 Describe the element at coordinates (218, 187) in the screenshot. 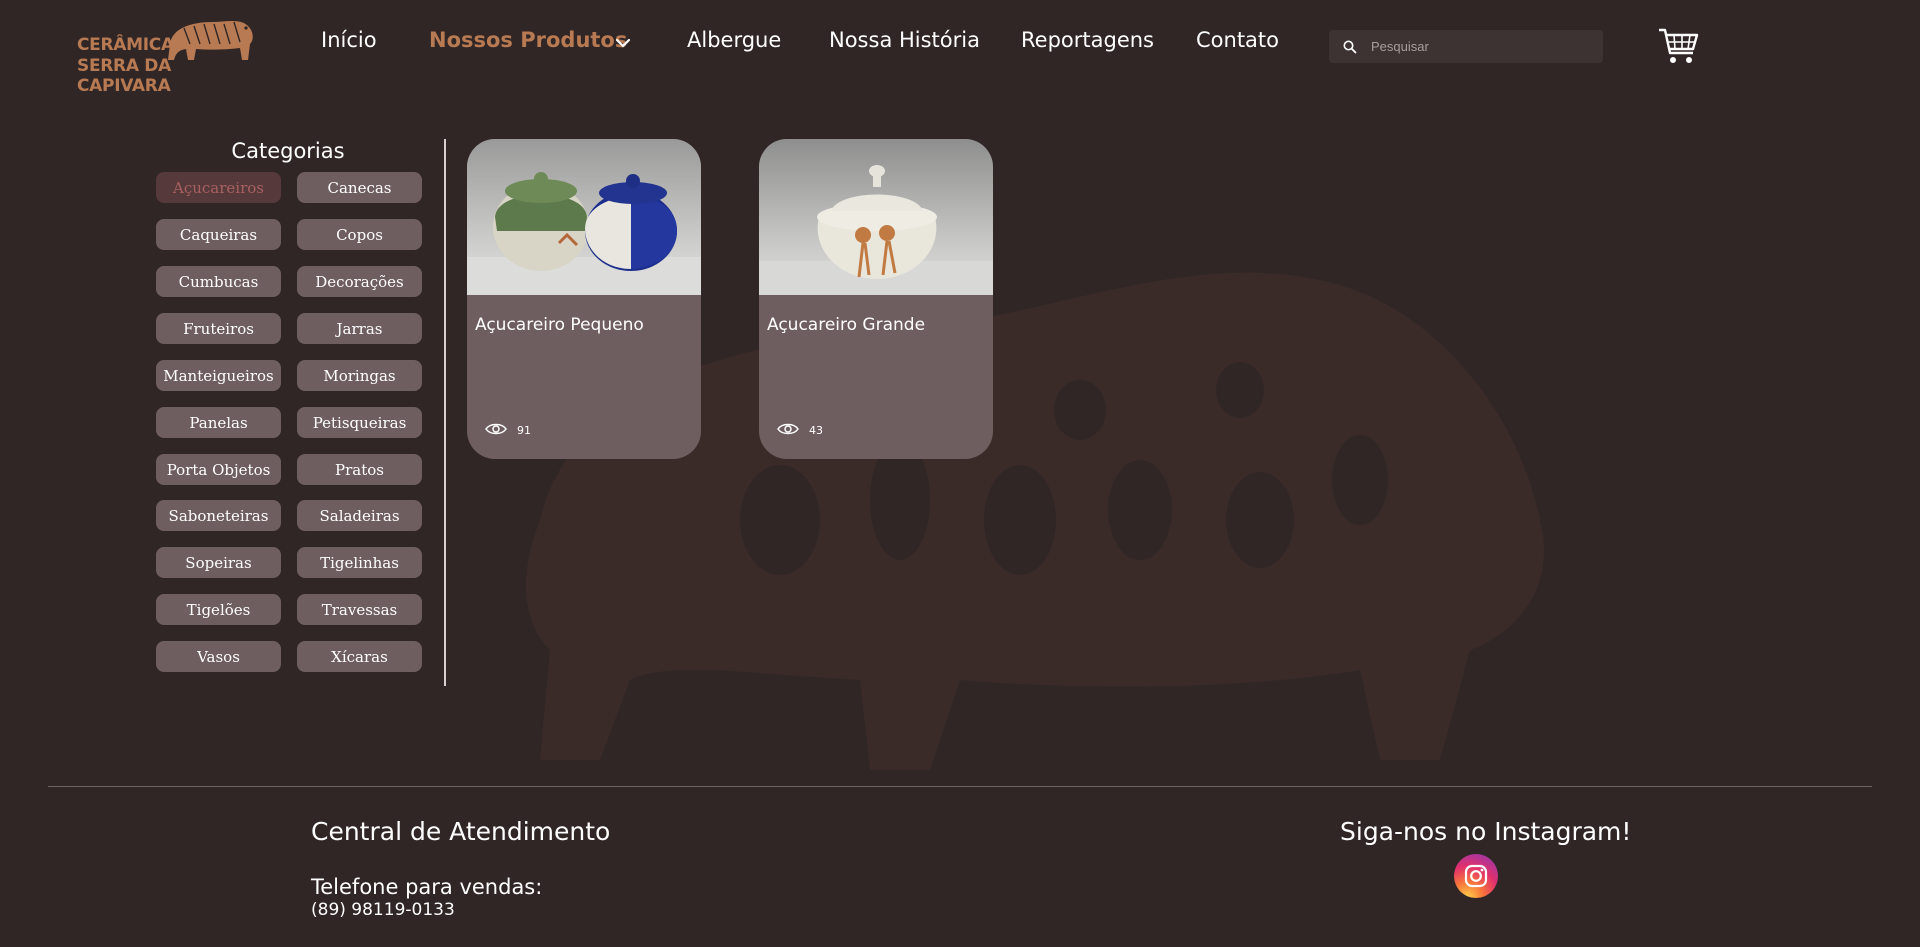

I see `category-acucareiros: Açucareiros` at that location.